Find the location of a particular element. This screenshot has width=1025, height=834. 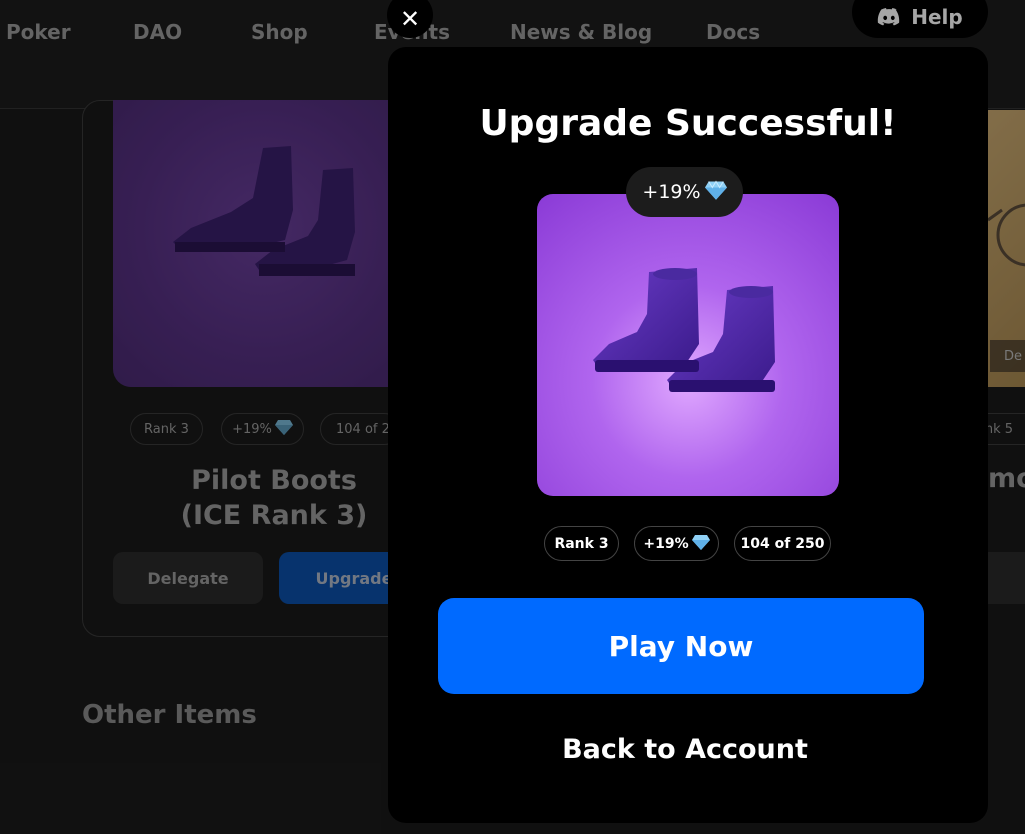

bonus-tag-value: +19% is located at coordinates (671, 192).